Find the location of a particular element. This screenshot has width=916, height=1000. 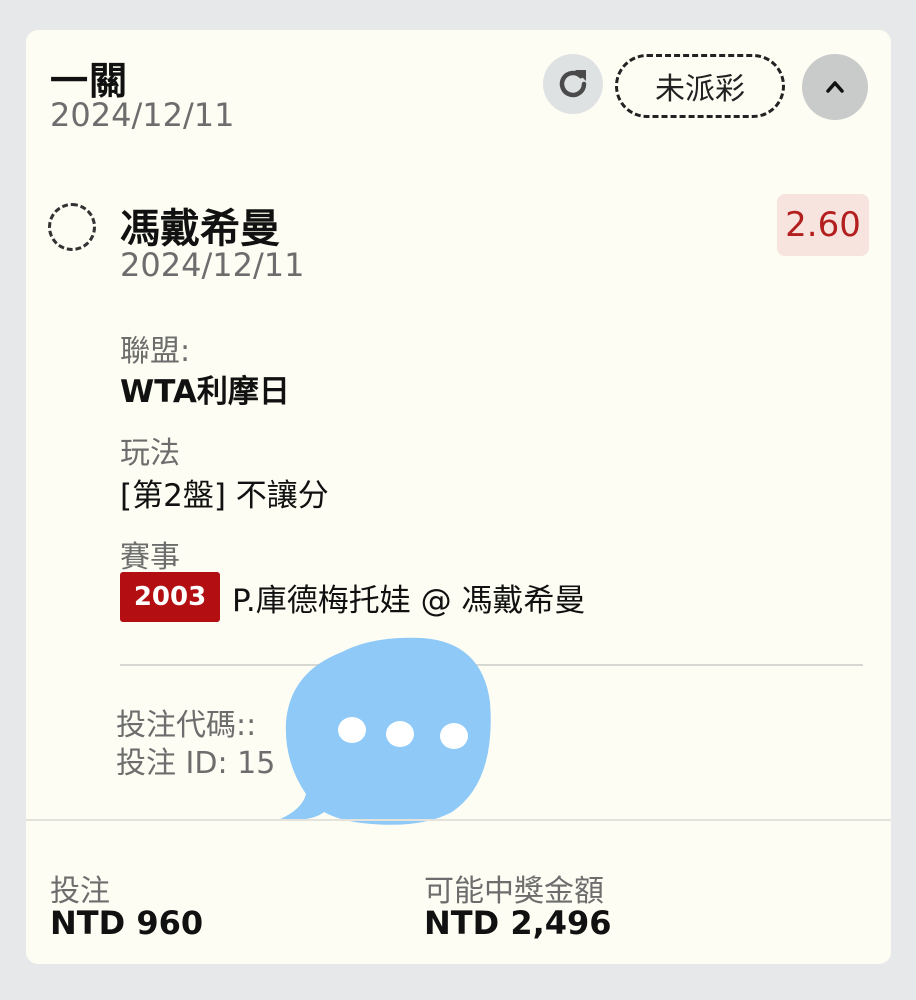

stake-value: NTD 960 is located at coordinates (127, 923).